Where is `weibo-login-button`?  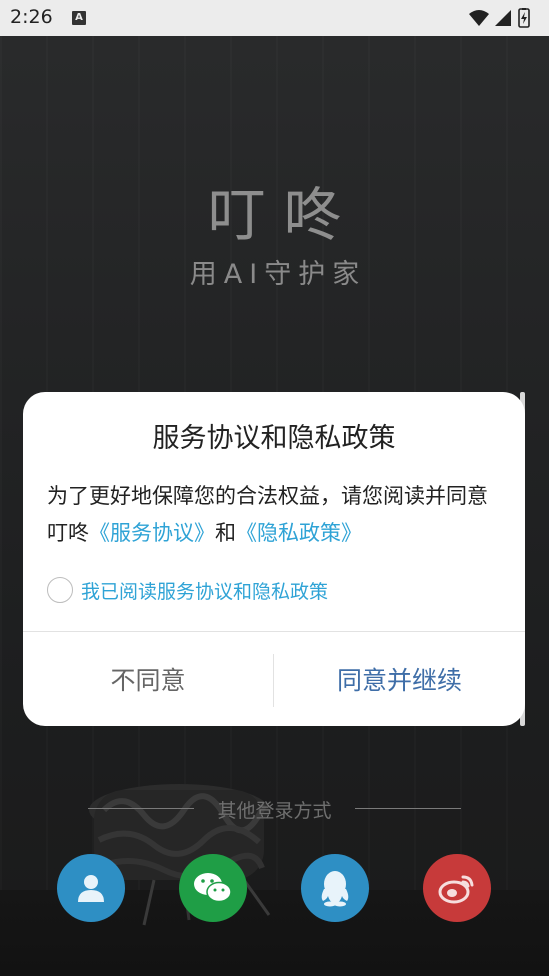 weibo-login-button is located at coordinates (457, 888).